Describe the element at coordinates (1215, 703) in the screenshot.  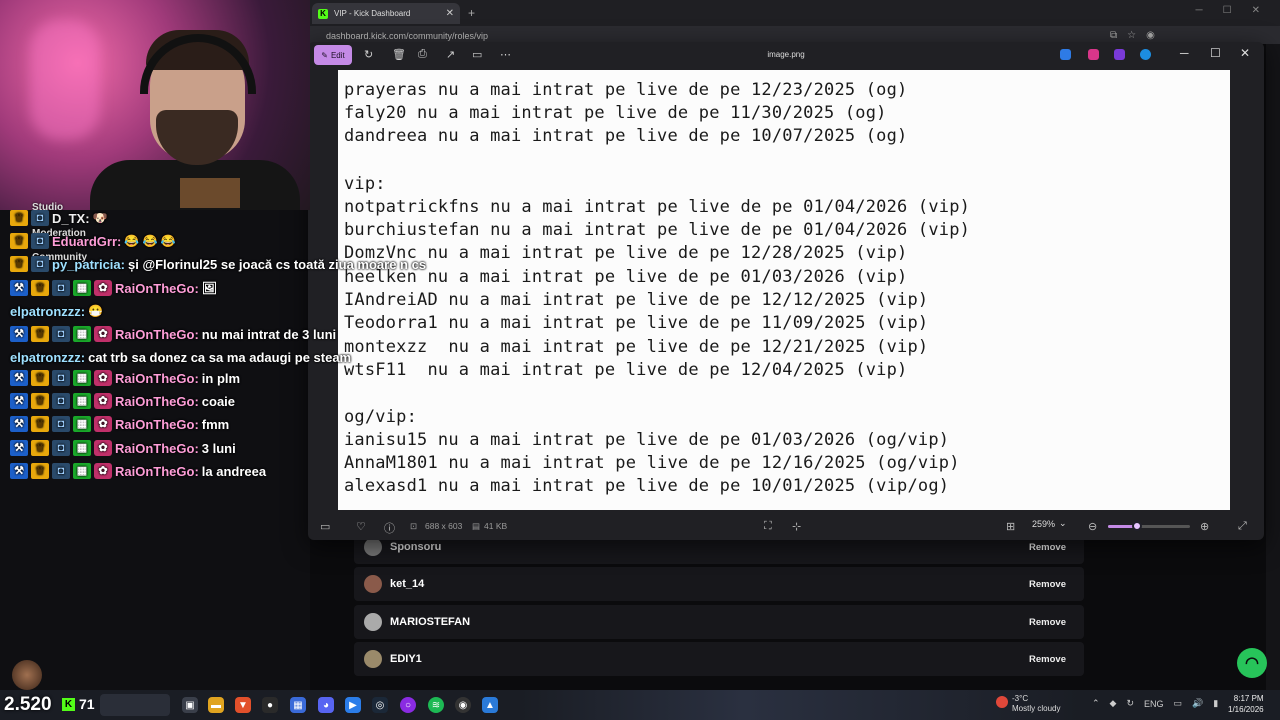
I see `battery-icon: ▮` at that location.